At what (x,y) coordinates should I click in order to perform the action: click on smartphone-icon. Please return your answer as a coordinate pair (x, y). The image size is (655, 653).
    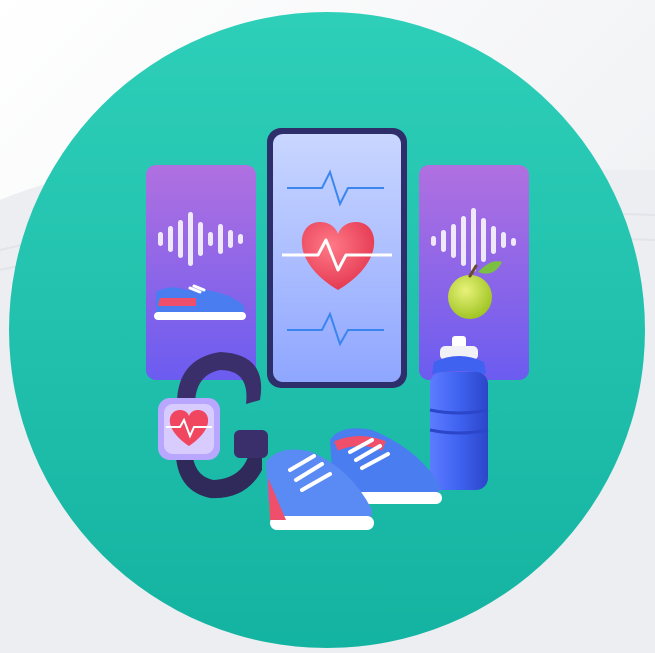
    Looking at the image, I should click on (337, 258).